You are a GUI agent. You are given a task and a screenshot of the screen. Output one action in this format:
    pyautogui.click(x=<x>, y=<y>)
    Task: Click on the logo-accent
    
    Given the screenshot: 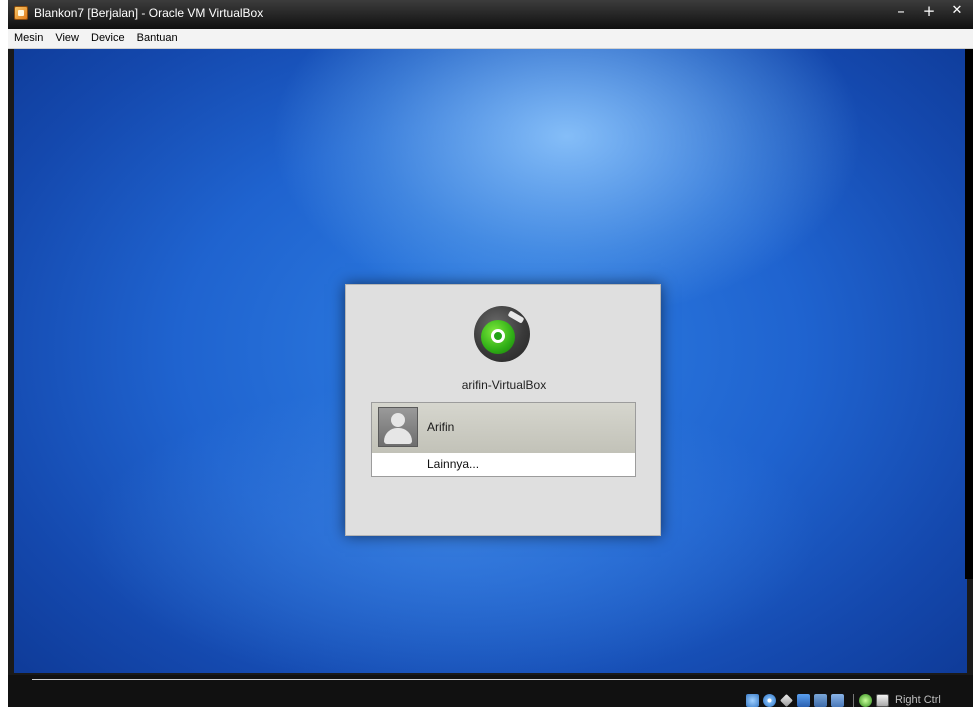 What is the action you would take?
    pyautogui.click(x=516, y=317)
    